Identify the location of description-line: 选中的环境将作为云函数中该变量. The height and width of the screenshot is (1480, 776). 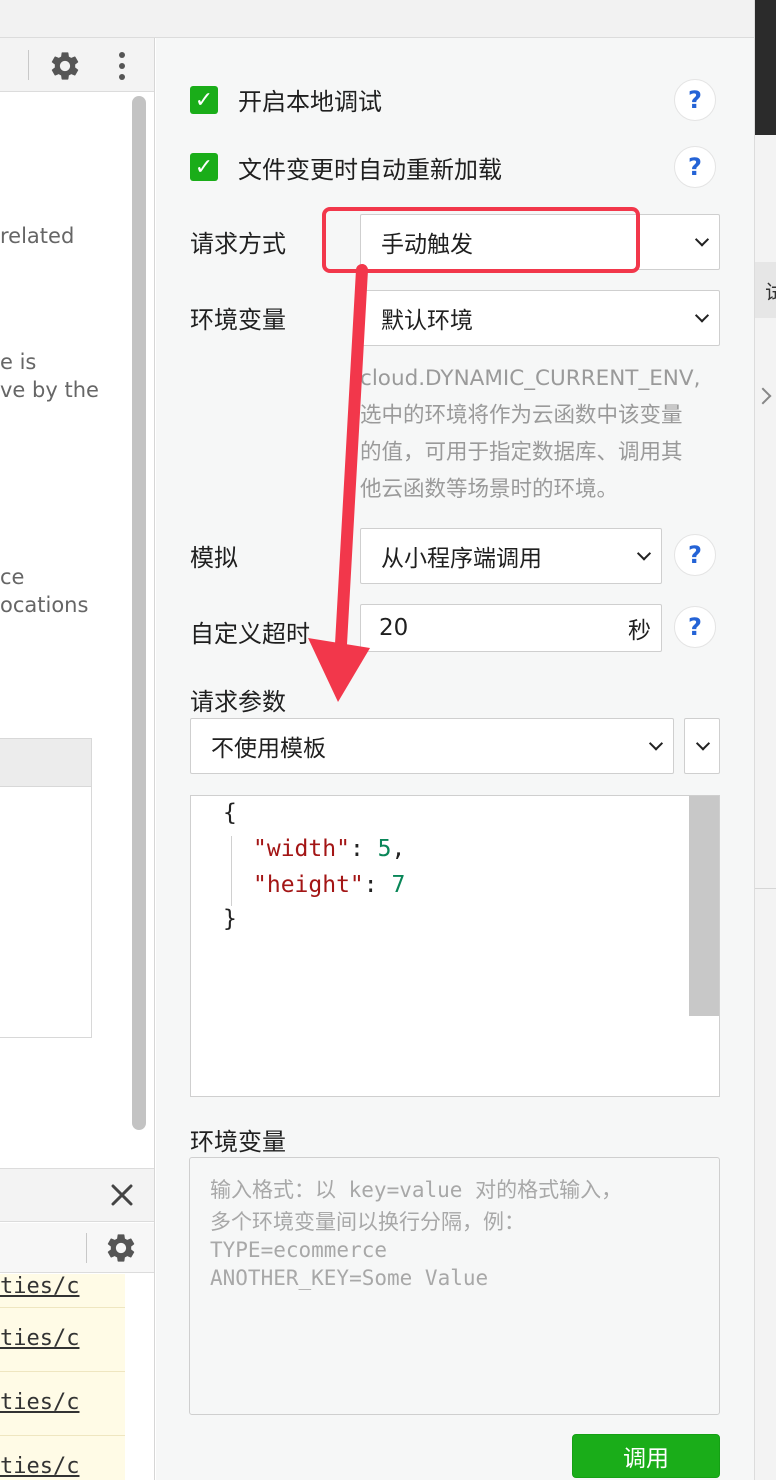
(521, 415).